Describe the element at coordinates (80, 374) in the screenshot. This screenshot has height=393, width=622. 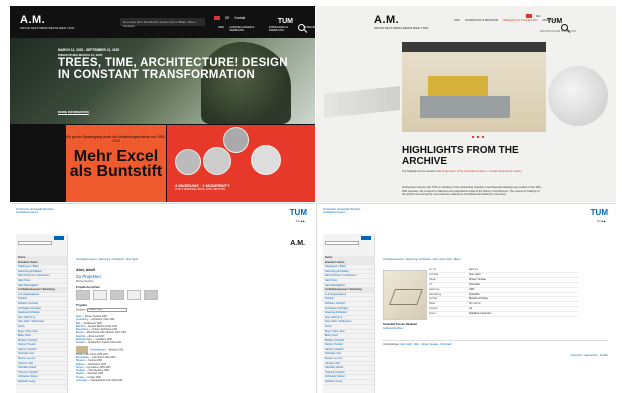
I see `item-link: Stadion` at that location.